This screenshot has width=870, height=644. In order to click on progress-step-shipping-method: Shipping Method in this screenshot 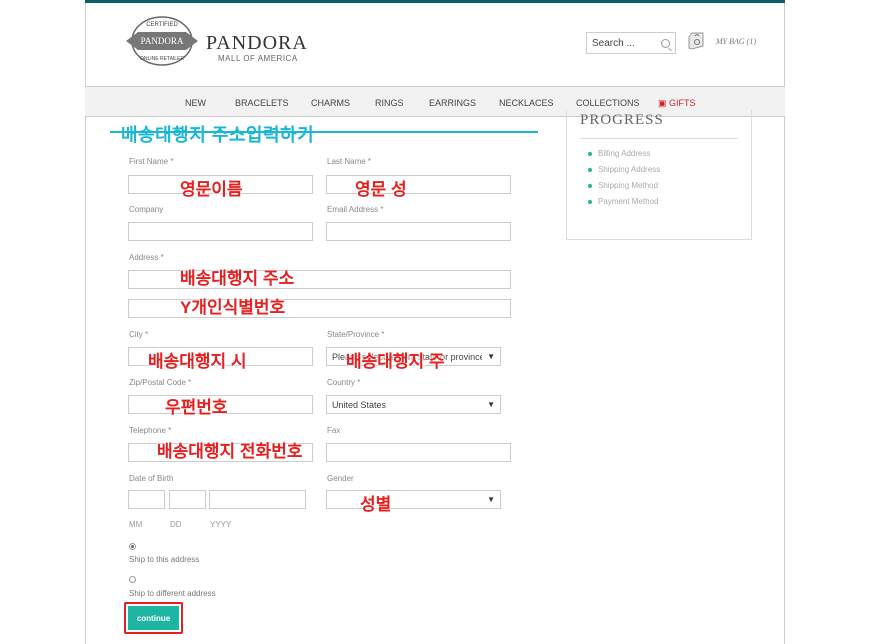, I will do `click(623, 185)`.